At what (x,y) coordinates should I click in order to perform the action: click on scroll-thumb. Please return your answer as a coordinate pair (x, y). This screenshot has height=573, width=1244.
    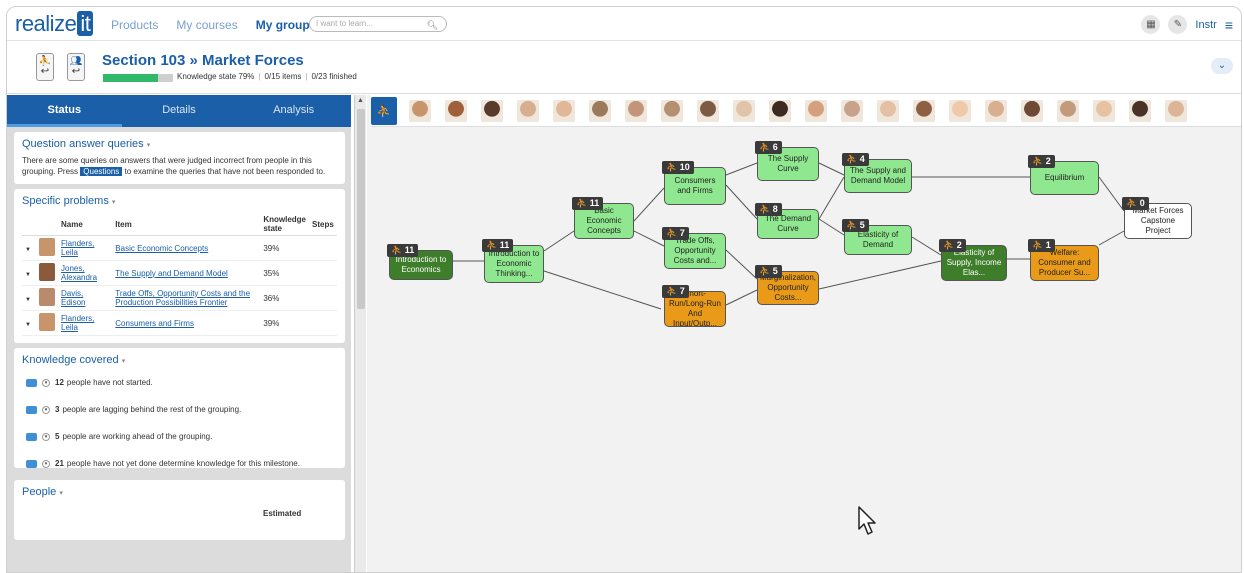
    Looking at the image, I should click on (361, 209).